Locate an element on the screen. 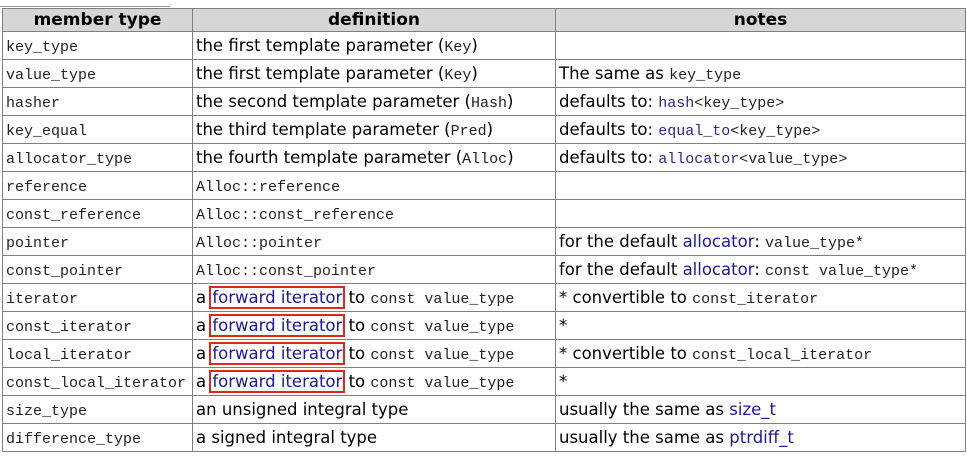 This screenshot has height=460, width=967. doc-link: hash is located at coordinates (676, 103).